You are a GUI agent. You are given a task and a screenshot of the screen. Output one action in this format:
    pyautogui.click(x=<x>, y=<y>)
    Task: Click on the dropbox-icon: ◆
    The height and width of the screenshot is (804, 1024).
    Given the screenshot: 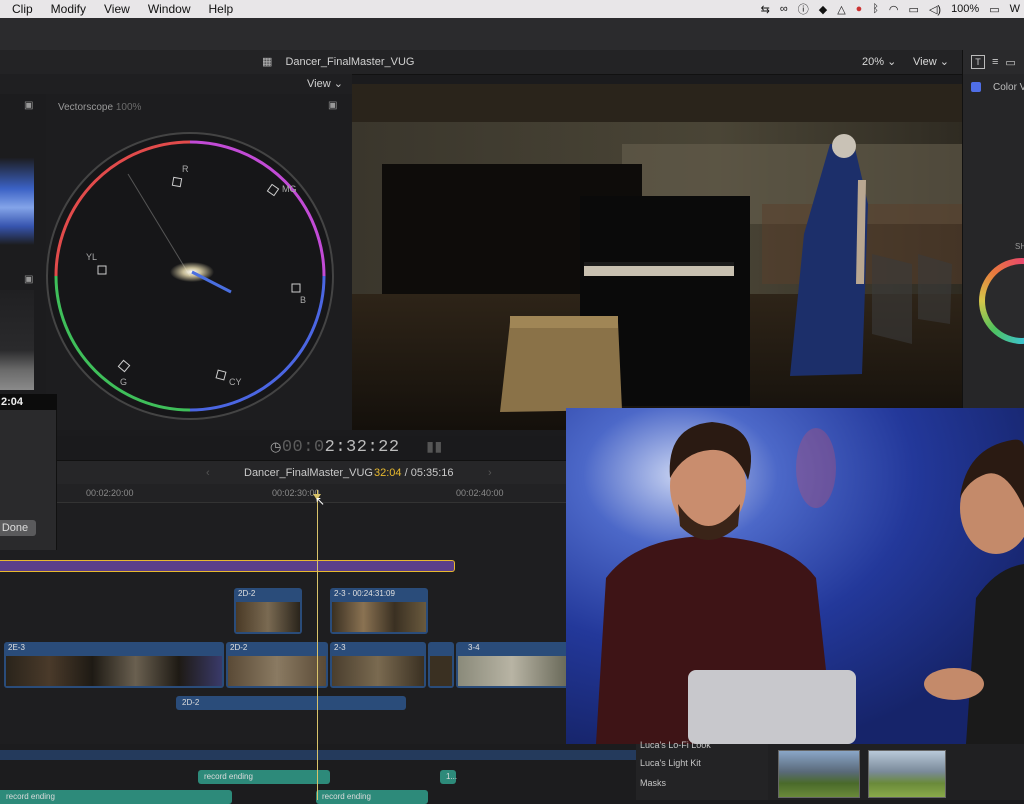 What is the action you would take?
    pyautogui.click(x=823, y=9)
    